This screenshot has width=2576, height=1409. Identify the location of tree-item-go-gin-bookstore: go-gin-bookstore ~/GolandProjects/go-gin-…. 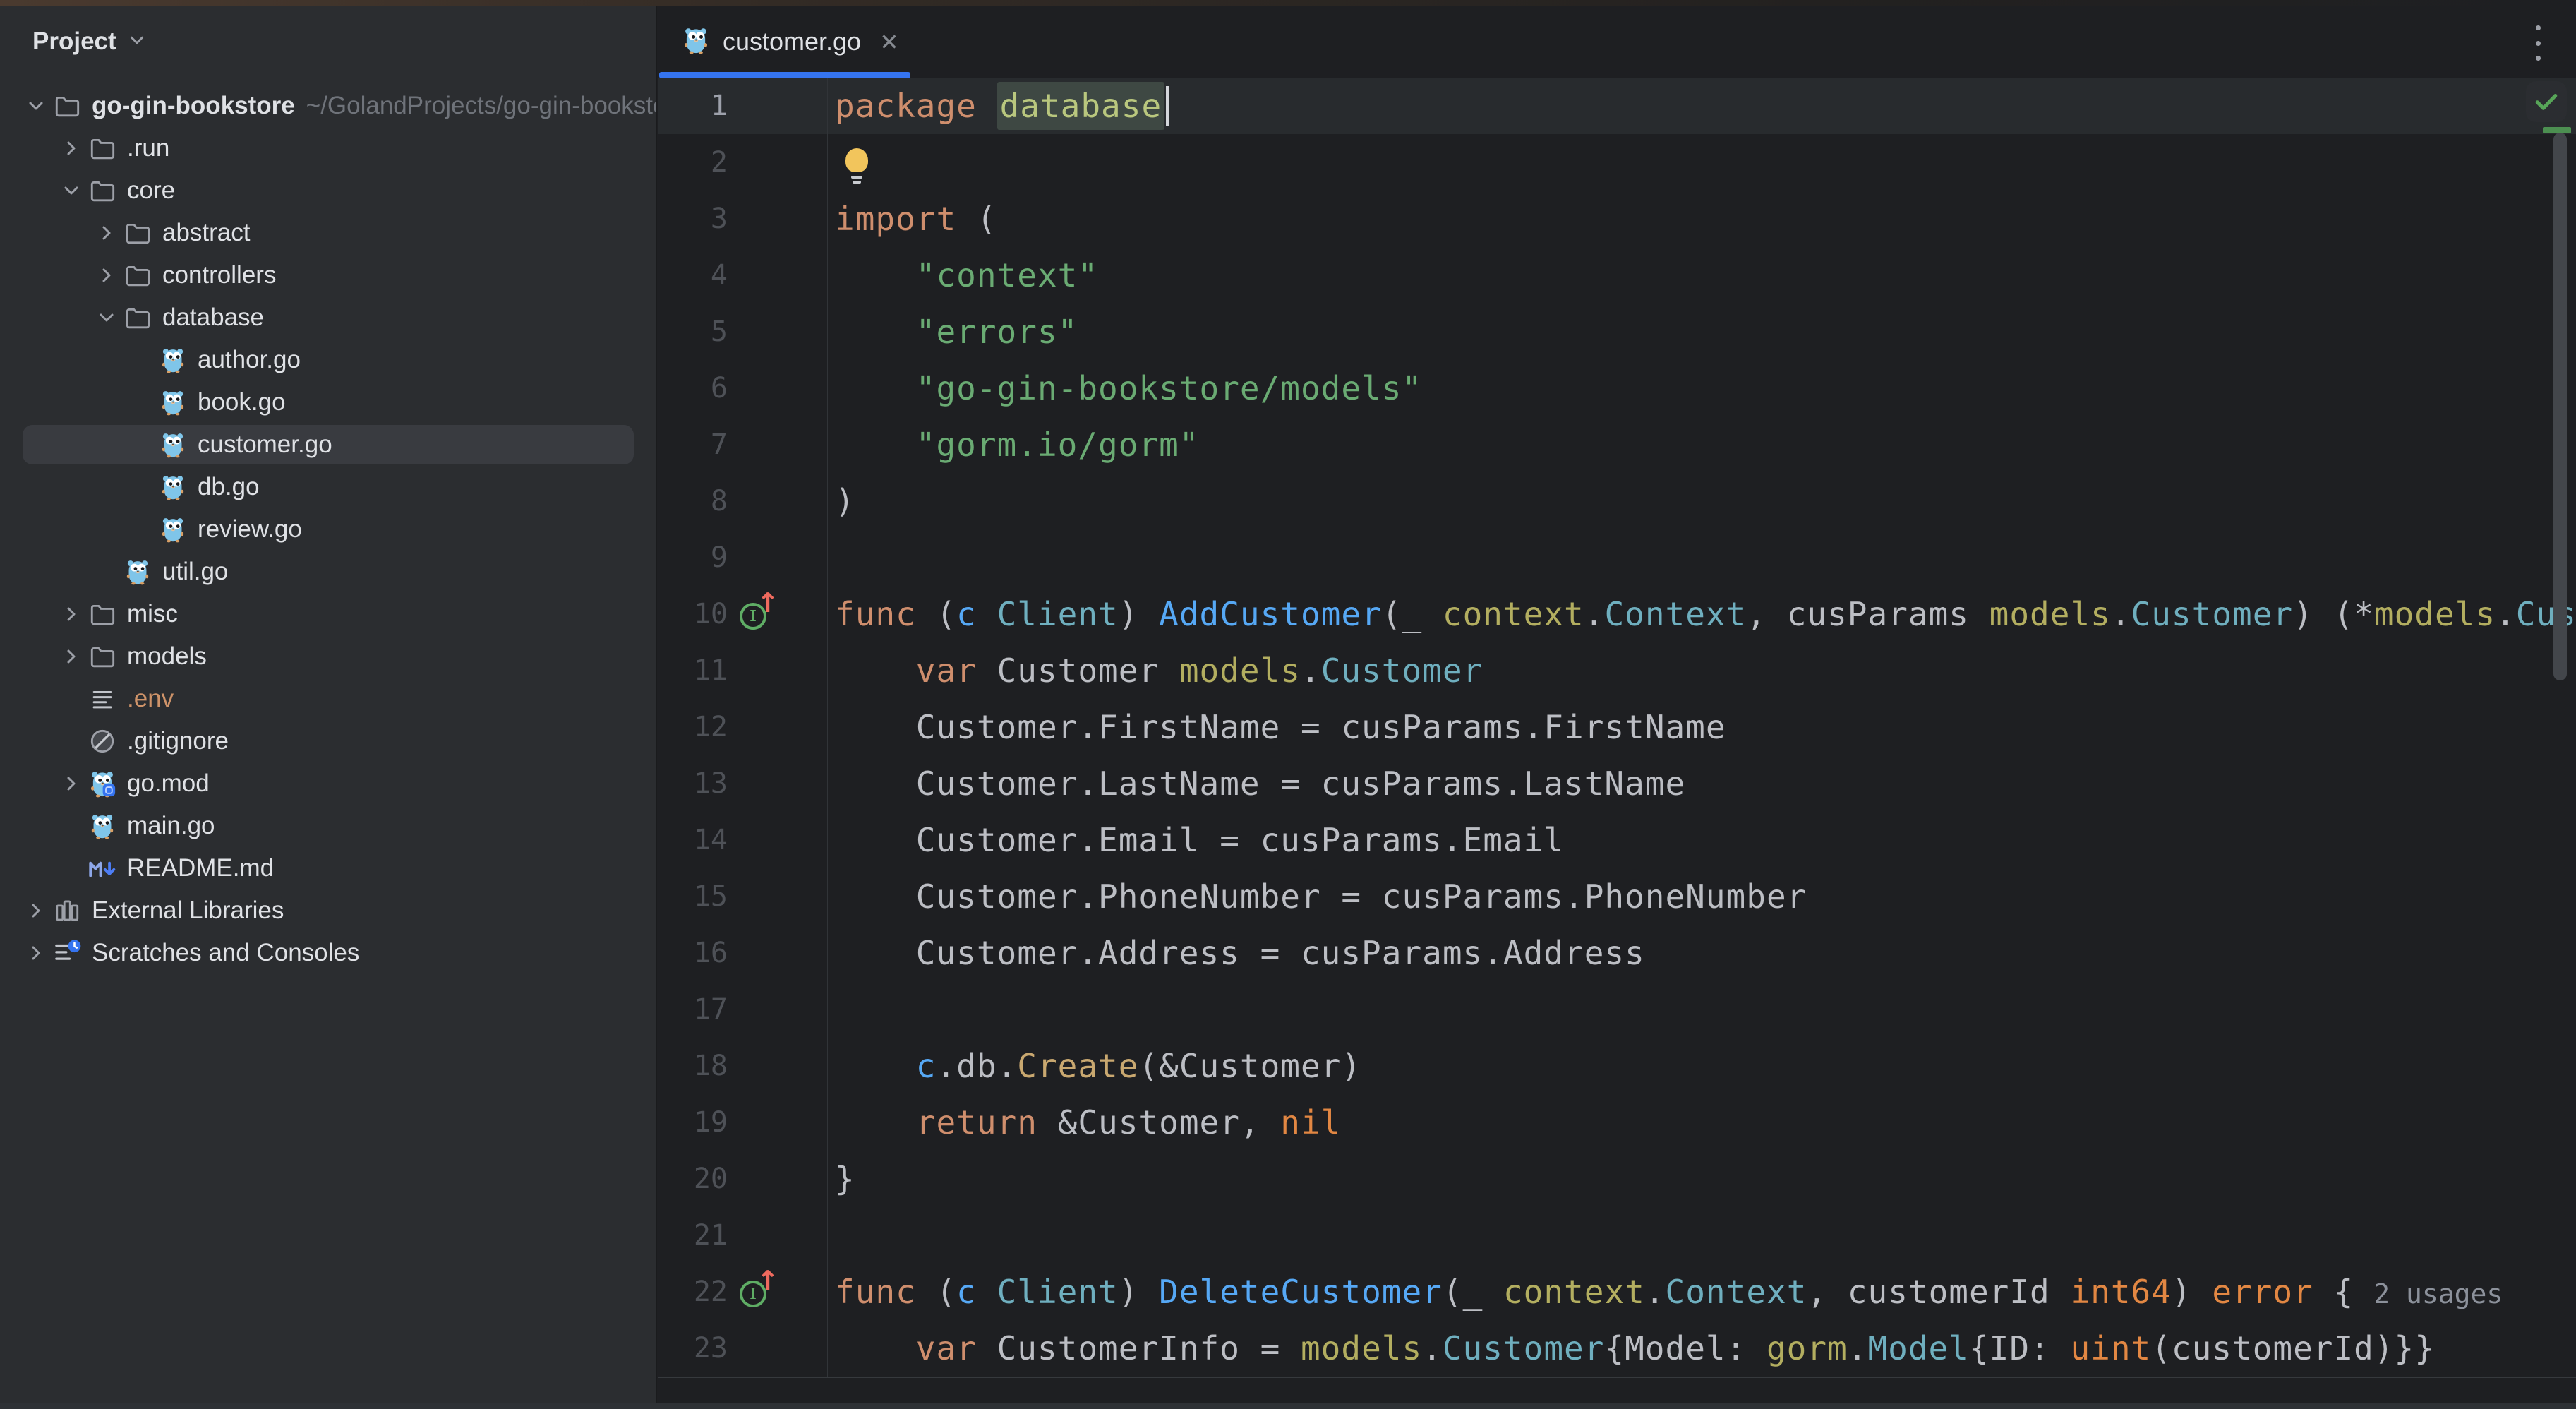
(328, 106).